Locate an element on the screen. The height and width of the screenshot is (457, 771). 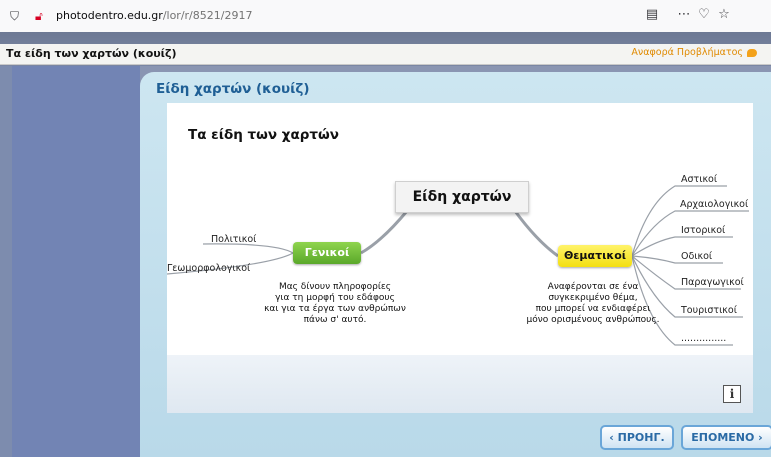
left-edge is located at coordinates (6, 261).